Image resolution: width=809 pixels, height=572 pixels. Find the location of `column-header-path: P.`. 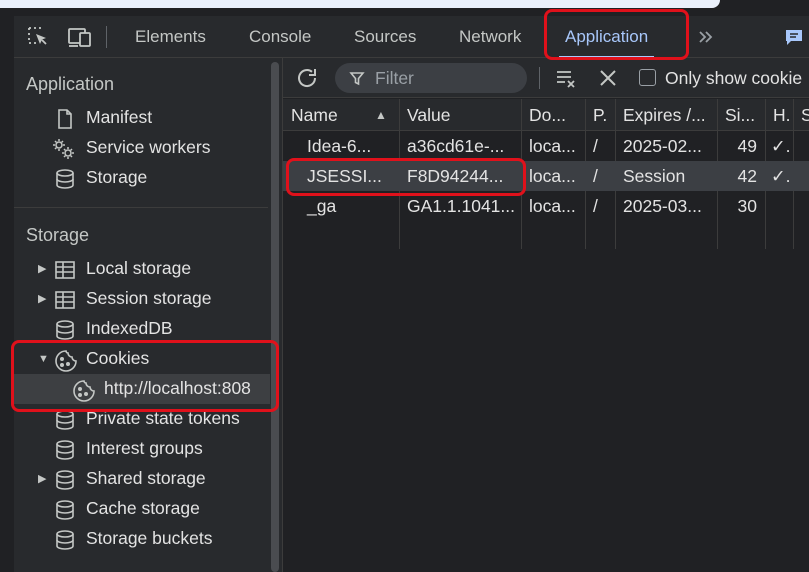

column-header-path: P. is located at coordinates (600, 115).